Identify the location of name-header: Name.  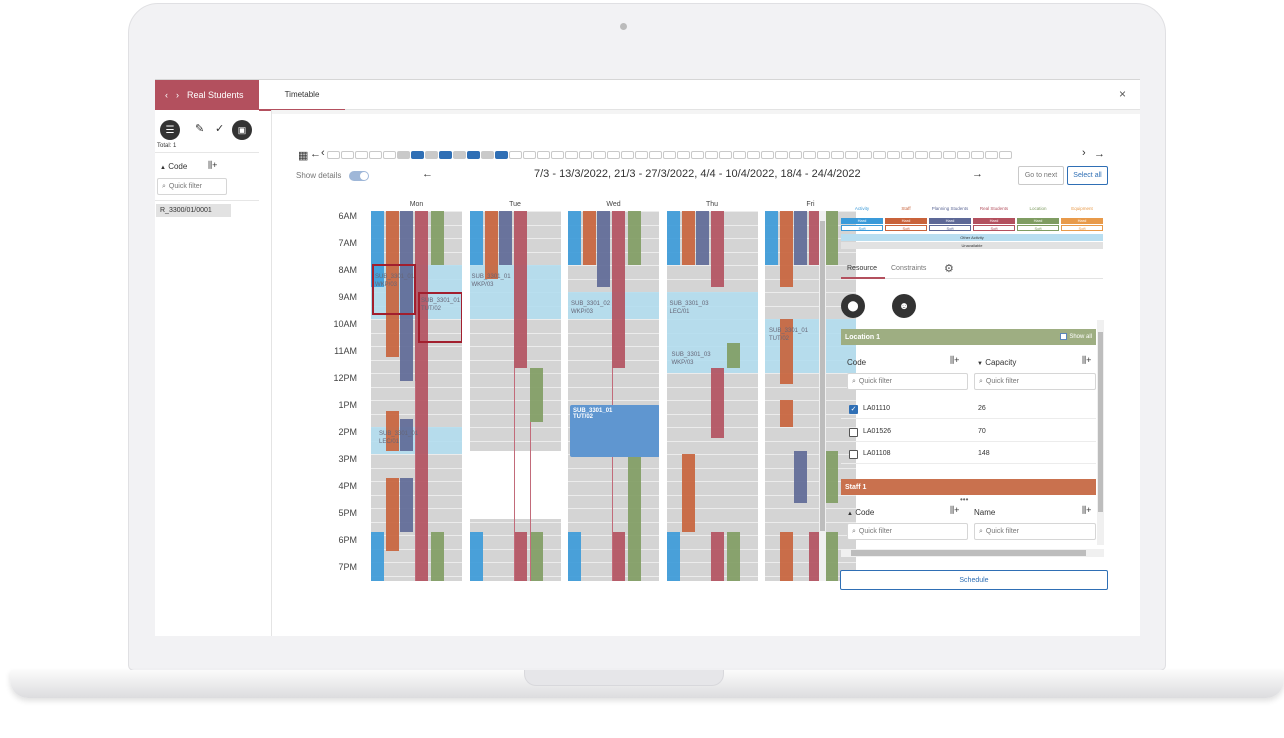
(984, 512).